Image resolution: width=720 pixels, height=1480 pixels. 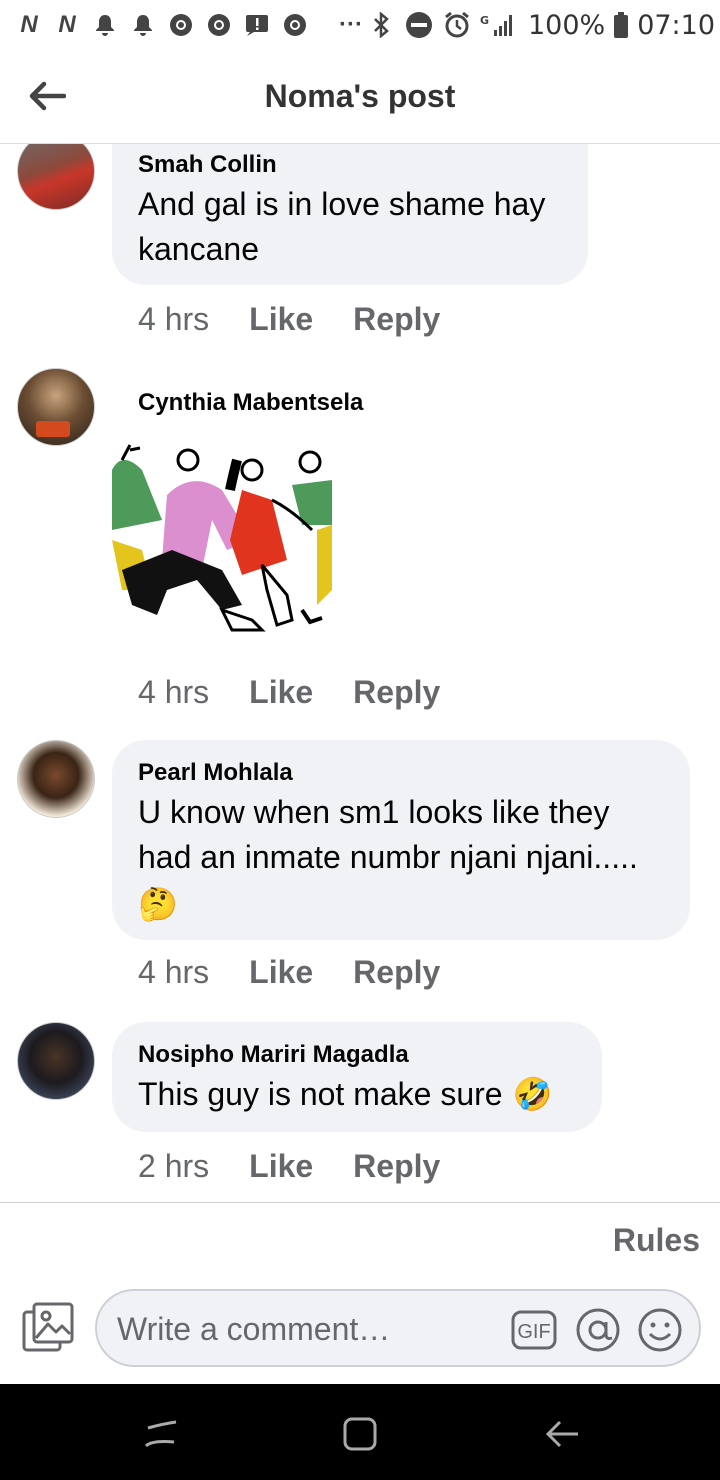 I want to click on do-not-disturb-icon, so click(x=419, y=25).